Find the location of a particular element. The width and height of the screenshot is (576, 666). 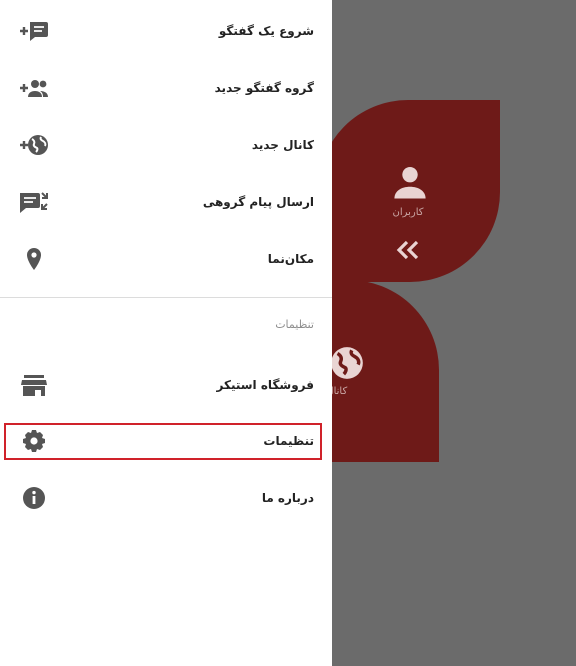

menu-item-new-channel: کانال جدید is located at coordinates (166, 145).